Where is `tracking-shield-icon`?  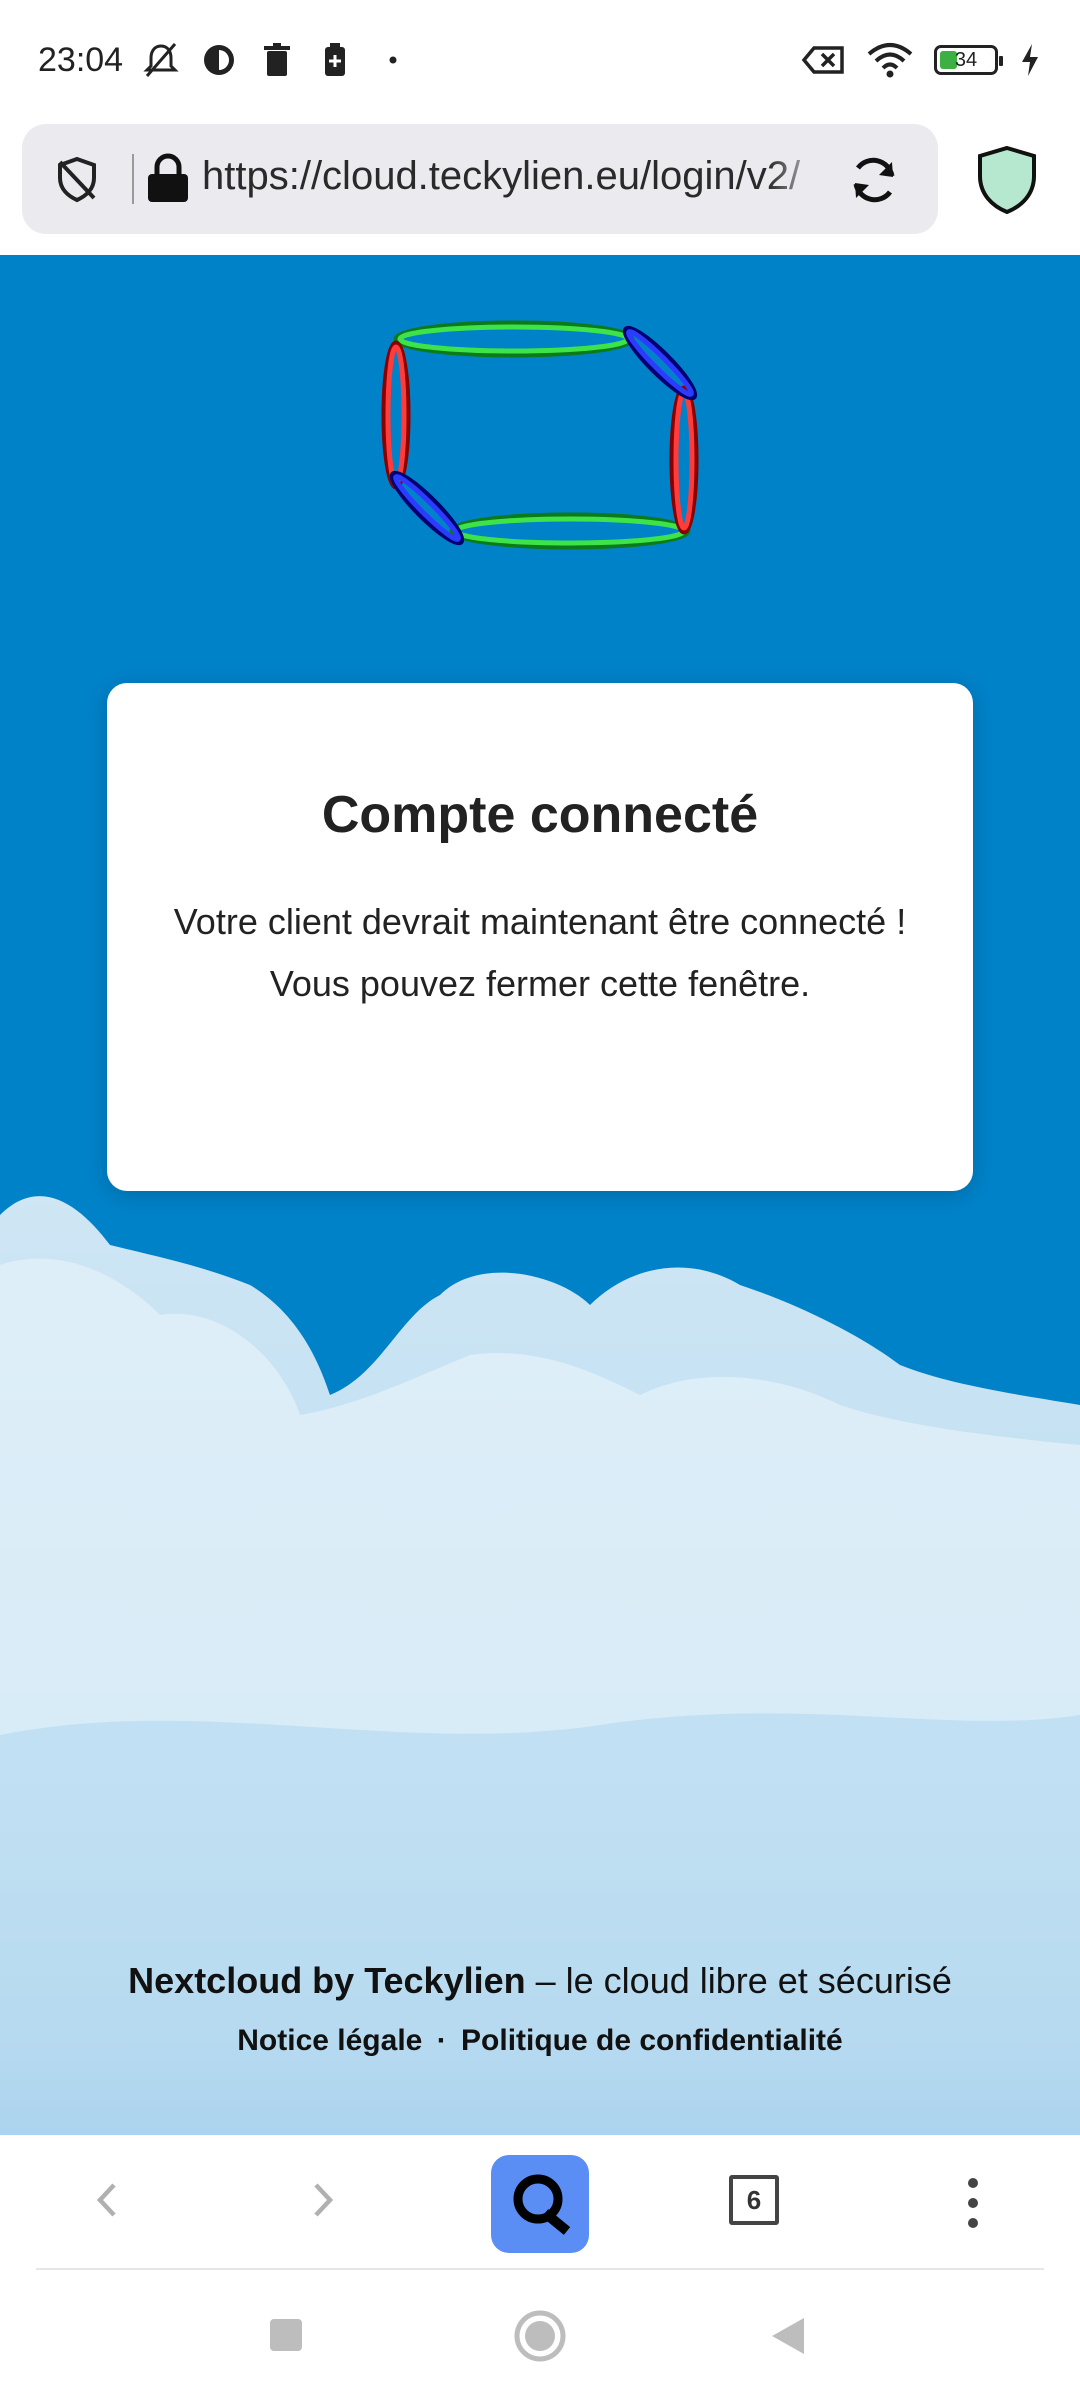 tracking-shield-icon is located at coordinates (77, 179).